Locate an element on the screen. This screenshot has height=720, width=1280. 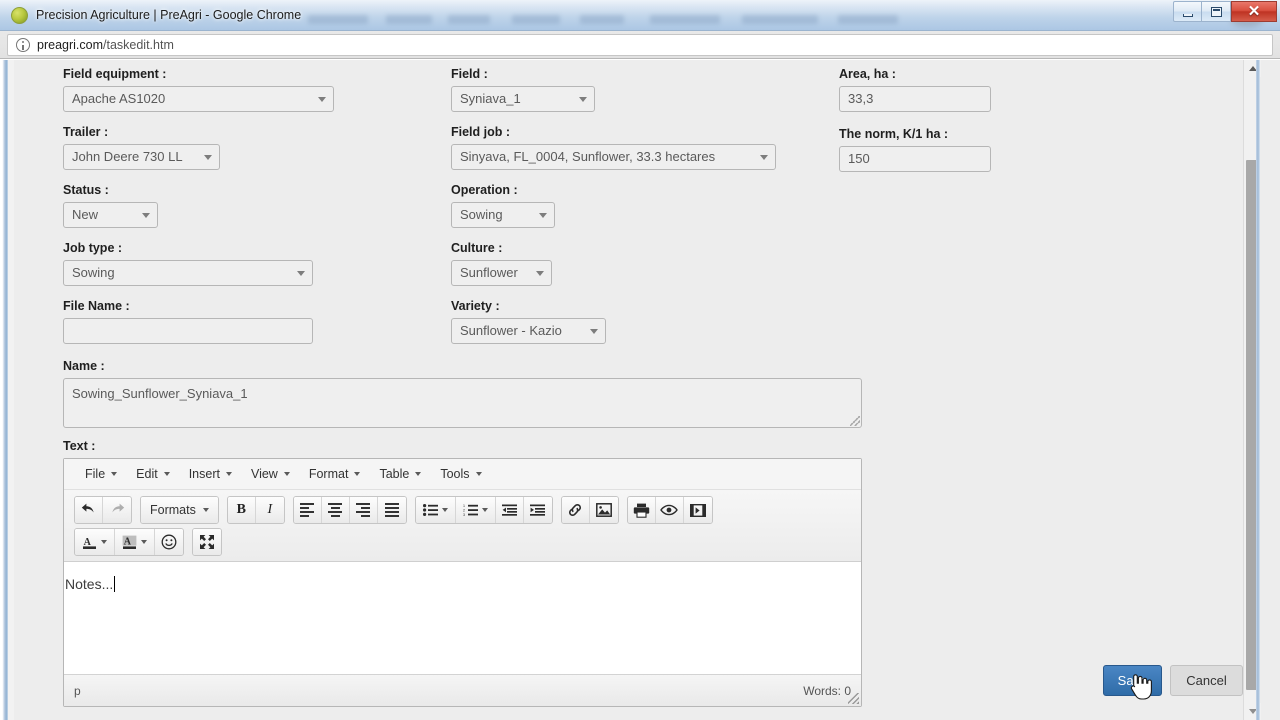
menu-view: View is located at coordinates (271, 474).